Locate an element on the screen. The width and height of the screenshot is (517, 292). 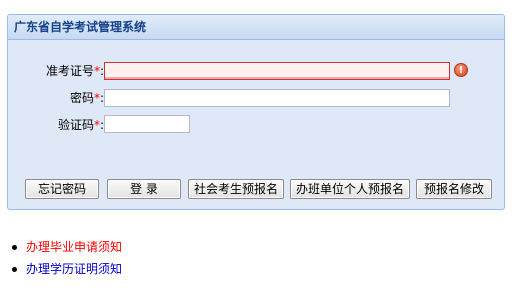
forgot-password-button: 忘记密码 is located at coordinates (62, 189).